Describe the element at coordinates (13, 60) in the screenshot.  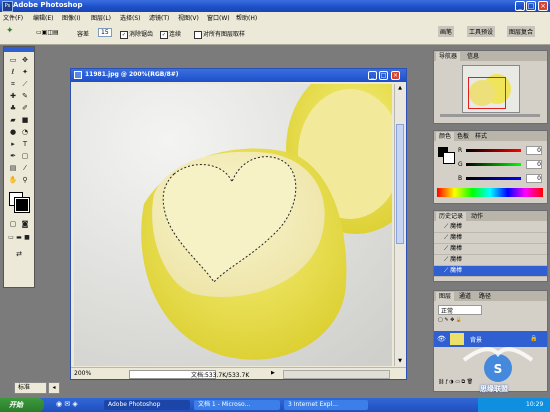
I see `marquee-tool-icon: ▭` at that location.